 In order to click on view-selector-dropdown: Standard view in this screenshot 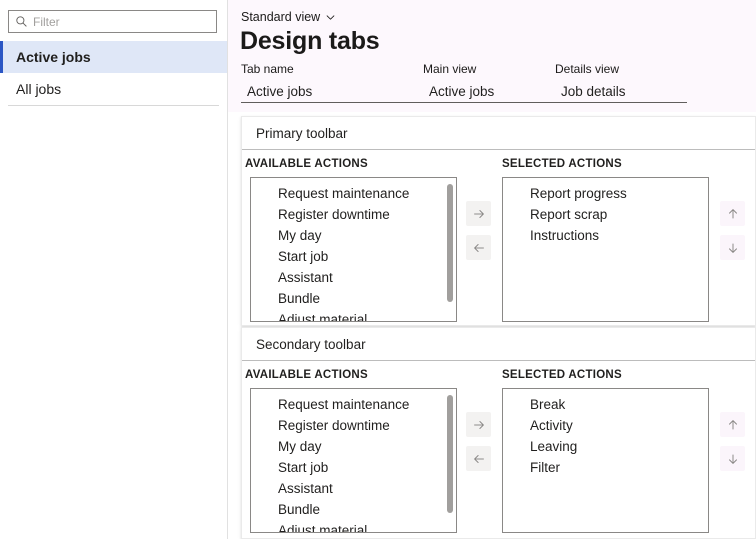, I will do `click(288, 17)`.